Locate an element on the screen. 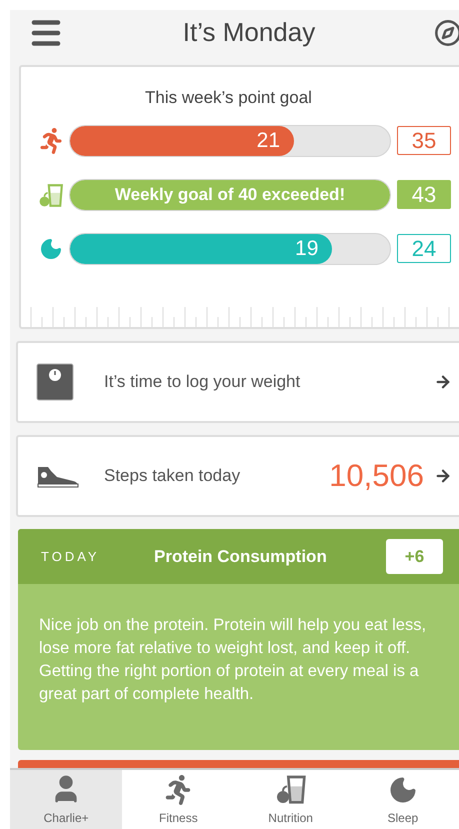  steps-count: 10,506 is located at coordinates (376, 475).